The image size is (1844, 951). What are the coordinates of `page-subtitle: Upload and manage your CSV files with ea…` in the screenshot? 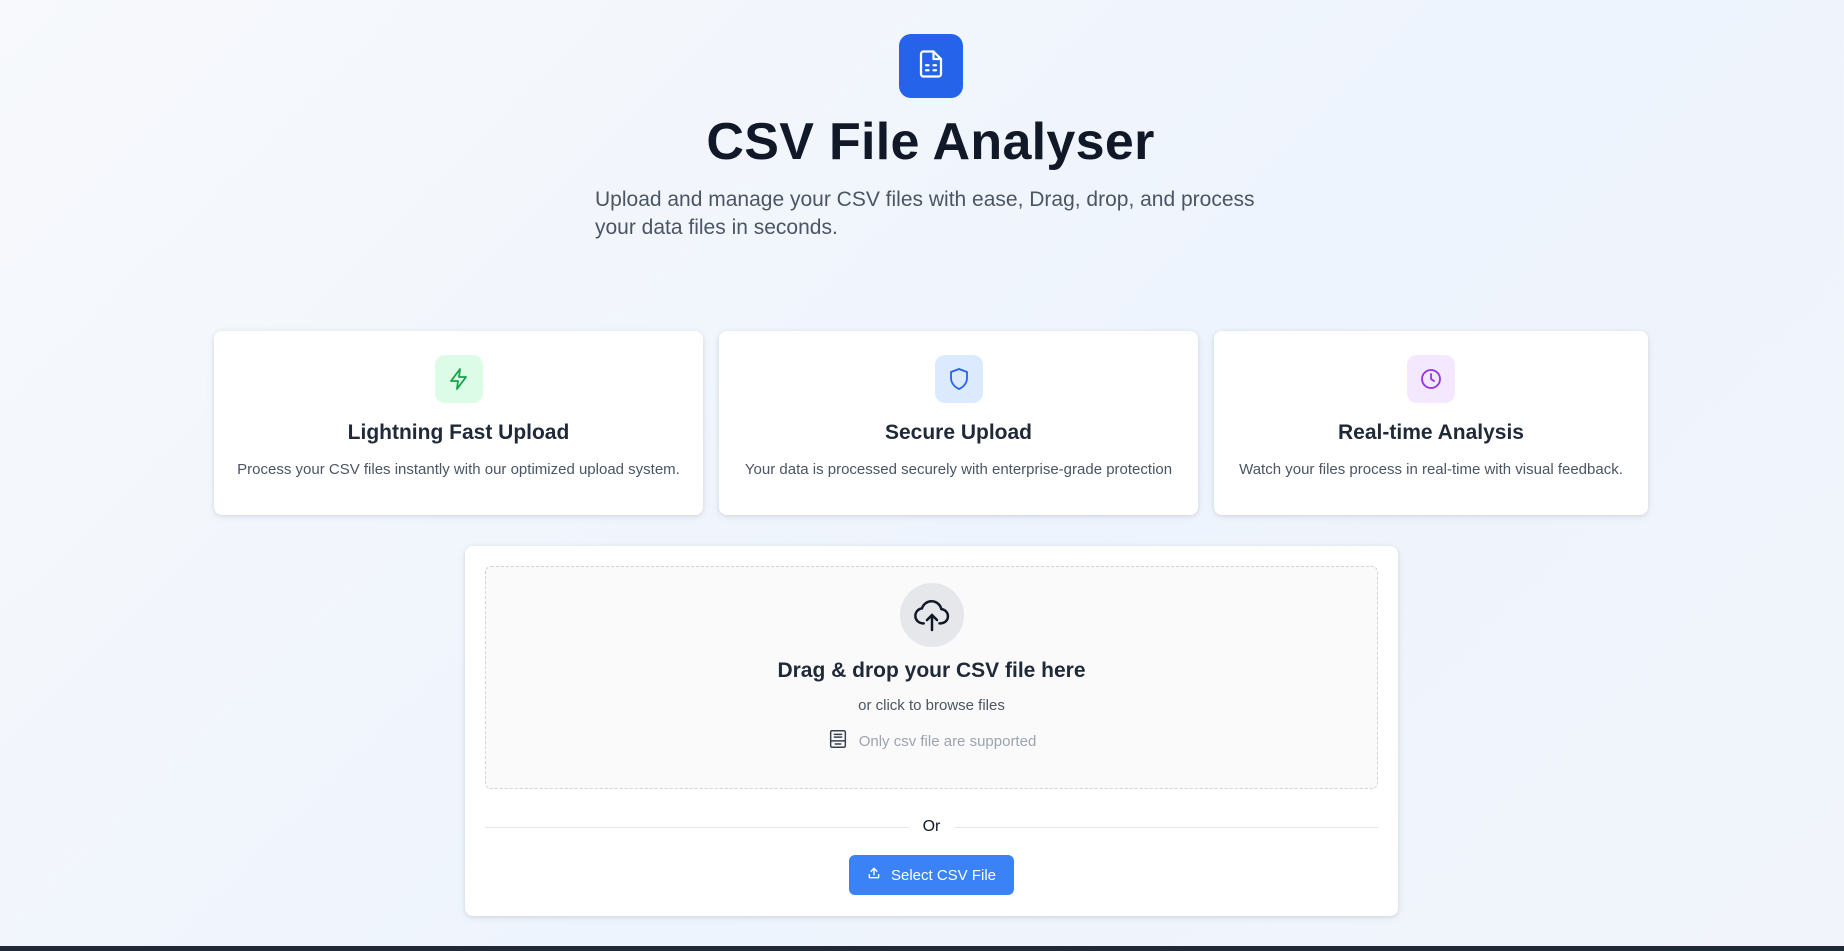 It's located at (925, 213).